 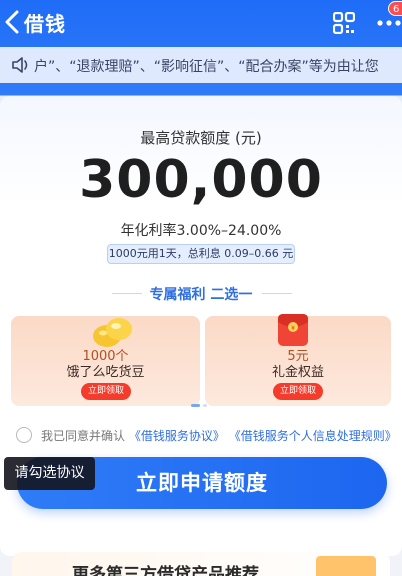 What do you see at coordinates (389, 23) in the screenshot?
I see `more-icon` at bounding box center [389, 23].